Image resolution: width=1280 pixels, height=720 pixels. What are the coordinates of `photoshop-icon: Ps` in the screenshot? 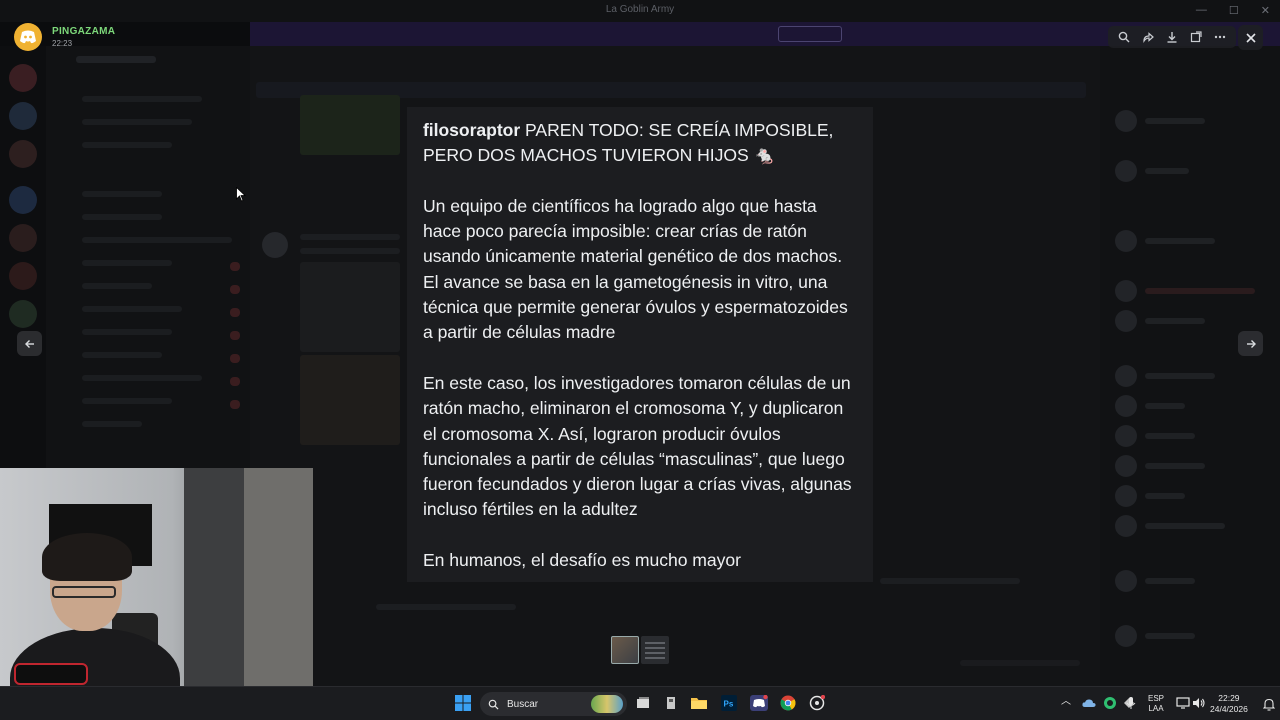 It's located at (729, 703).